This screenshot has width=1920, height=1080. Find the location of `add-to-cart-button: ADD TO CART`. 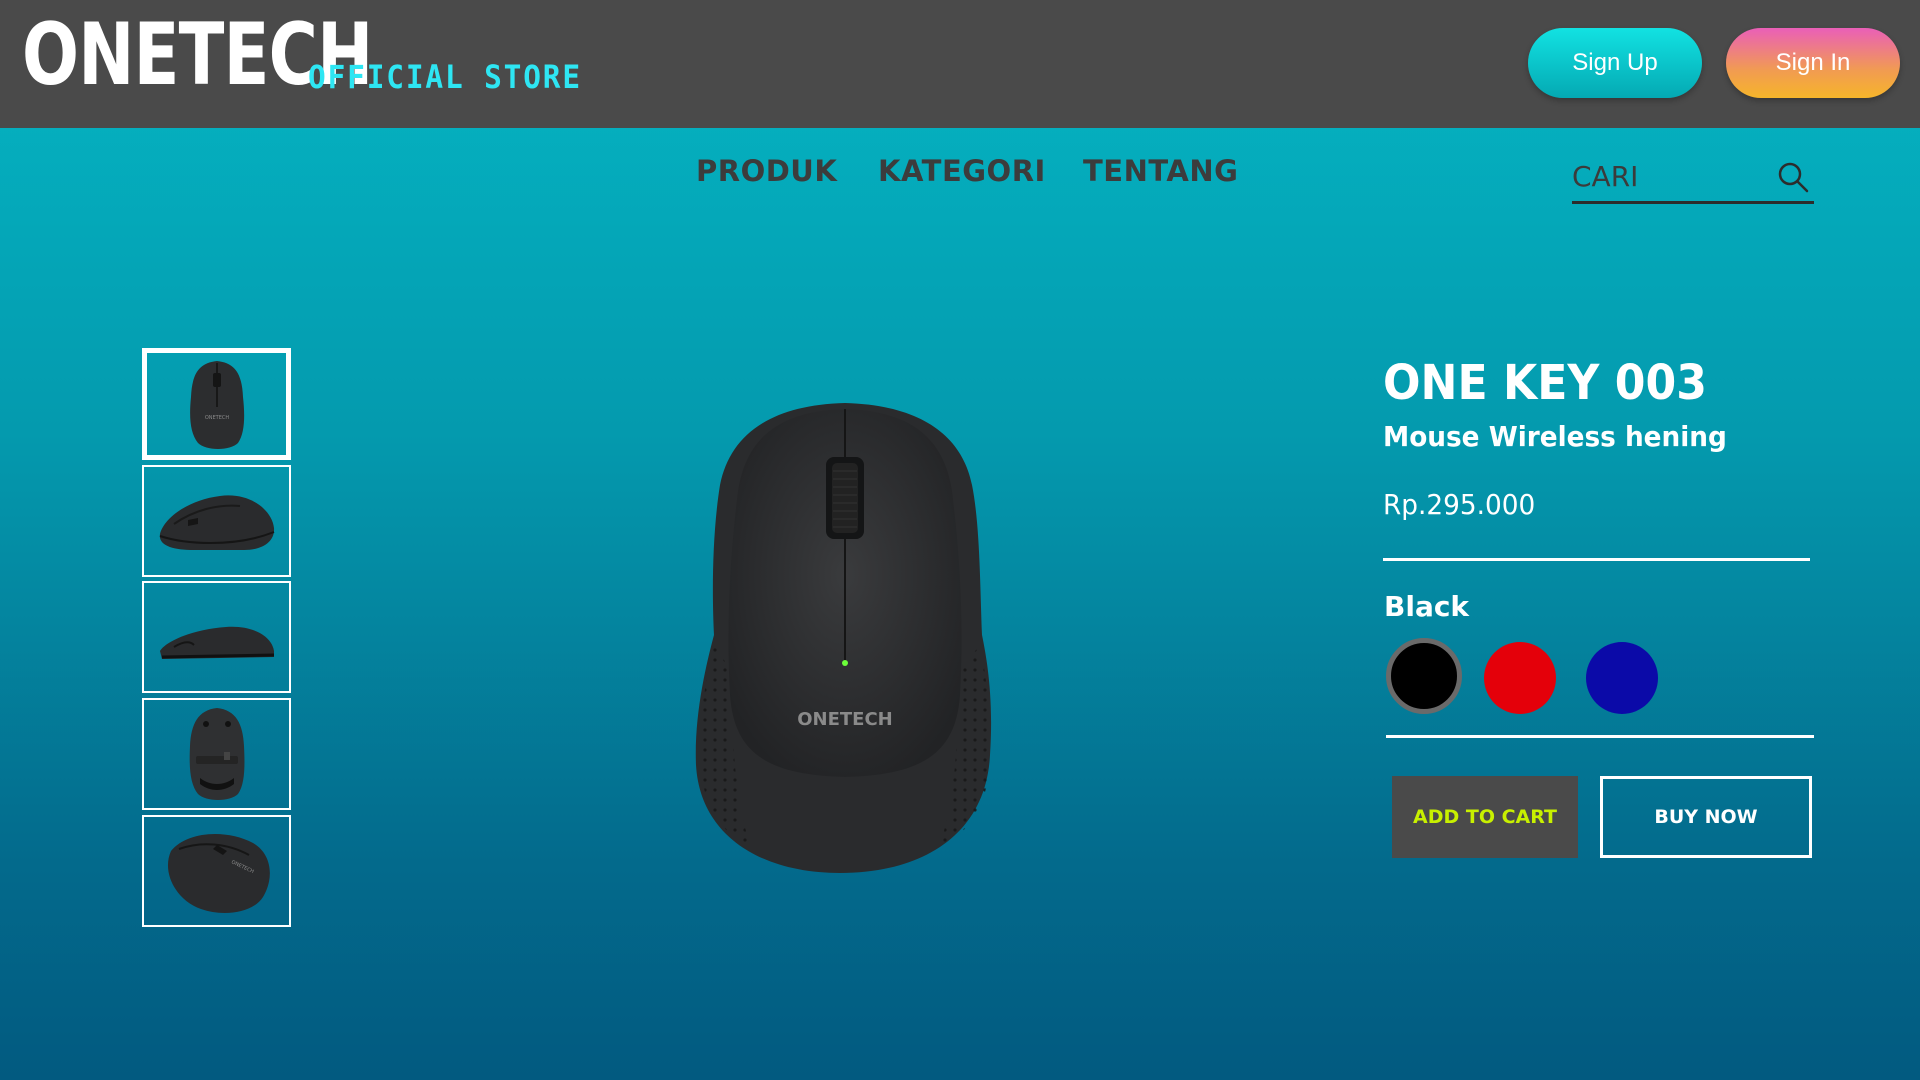

add-to-cart-button: ADD TO CART is located at coordinates (1485, 817).